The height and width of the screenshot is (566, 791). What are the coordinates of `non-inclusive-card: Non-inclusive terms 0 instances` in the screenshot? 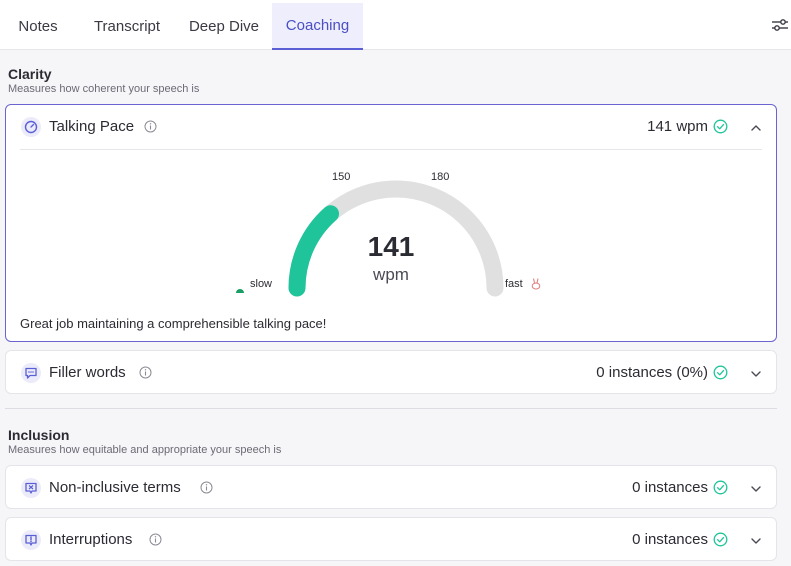 It's located at (391, 487).